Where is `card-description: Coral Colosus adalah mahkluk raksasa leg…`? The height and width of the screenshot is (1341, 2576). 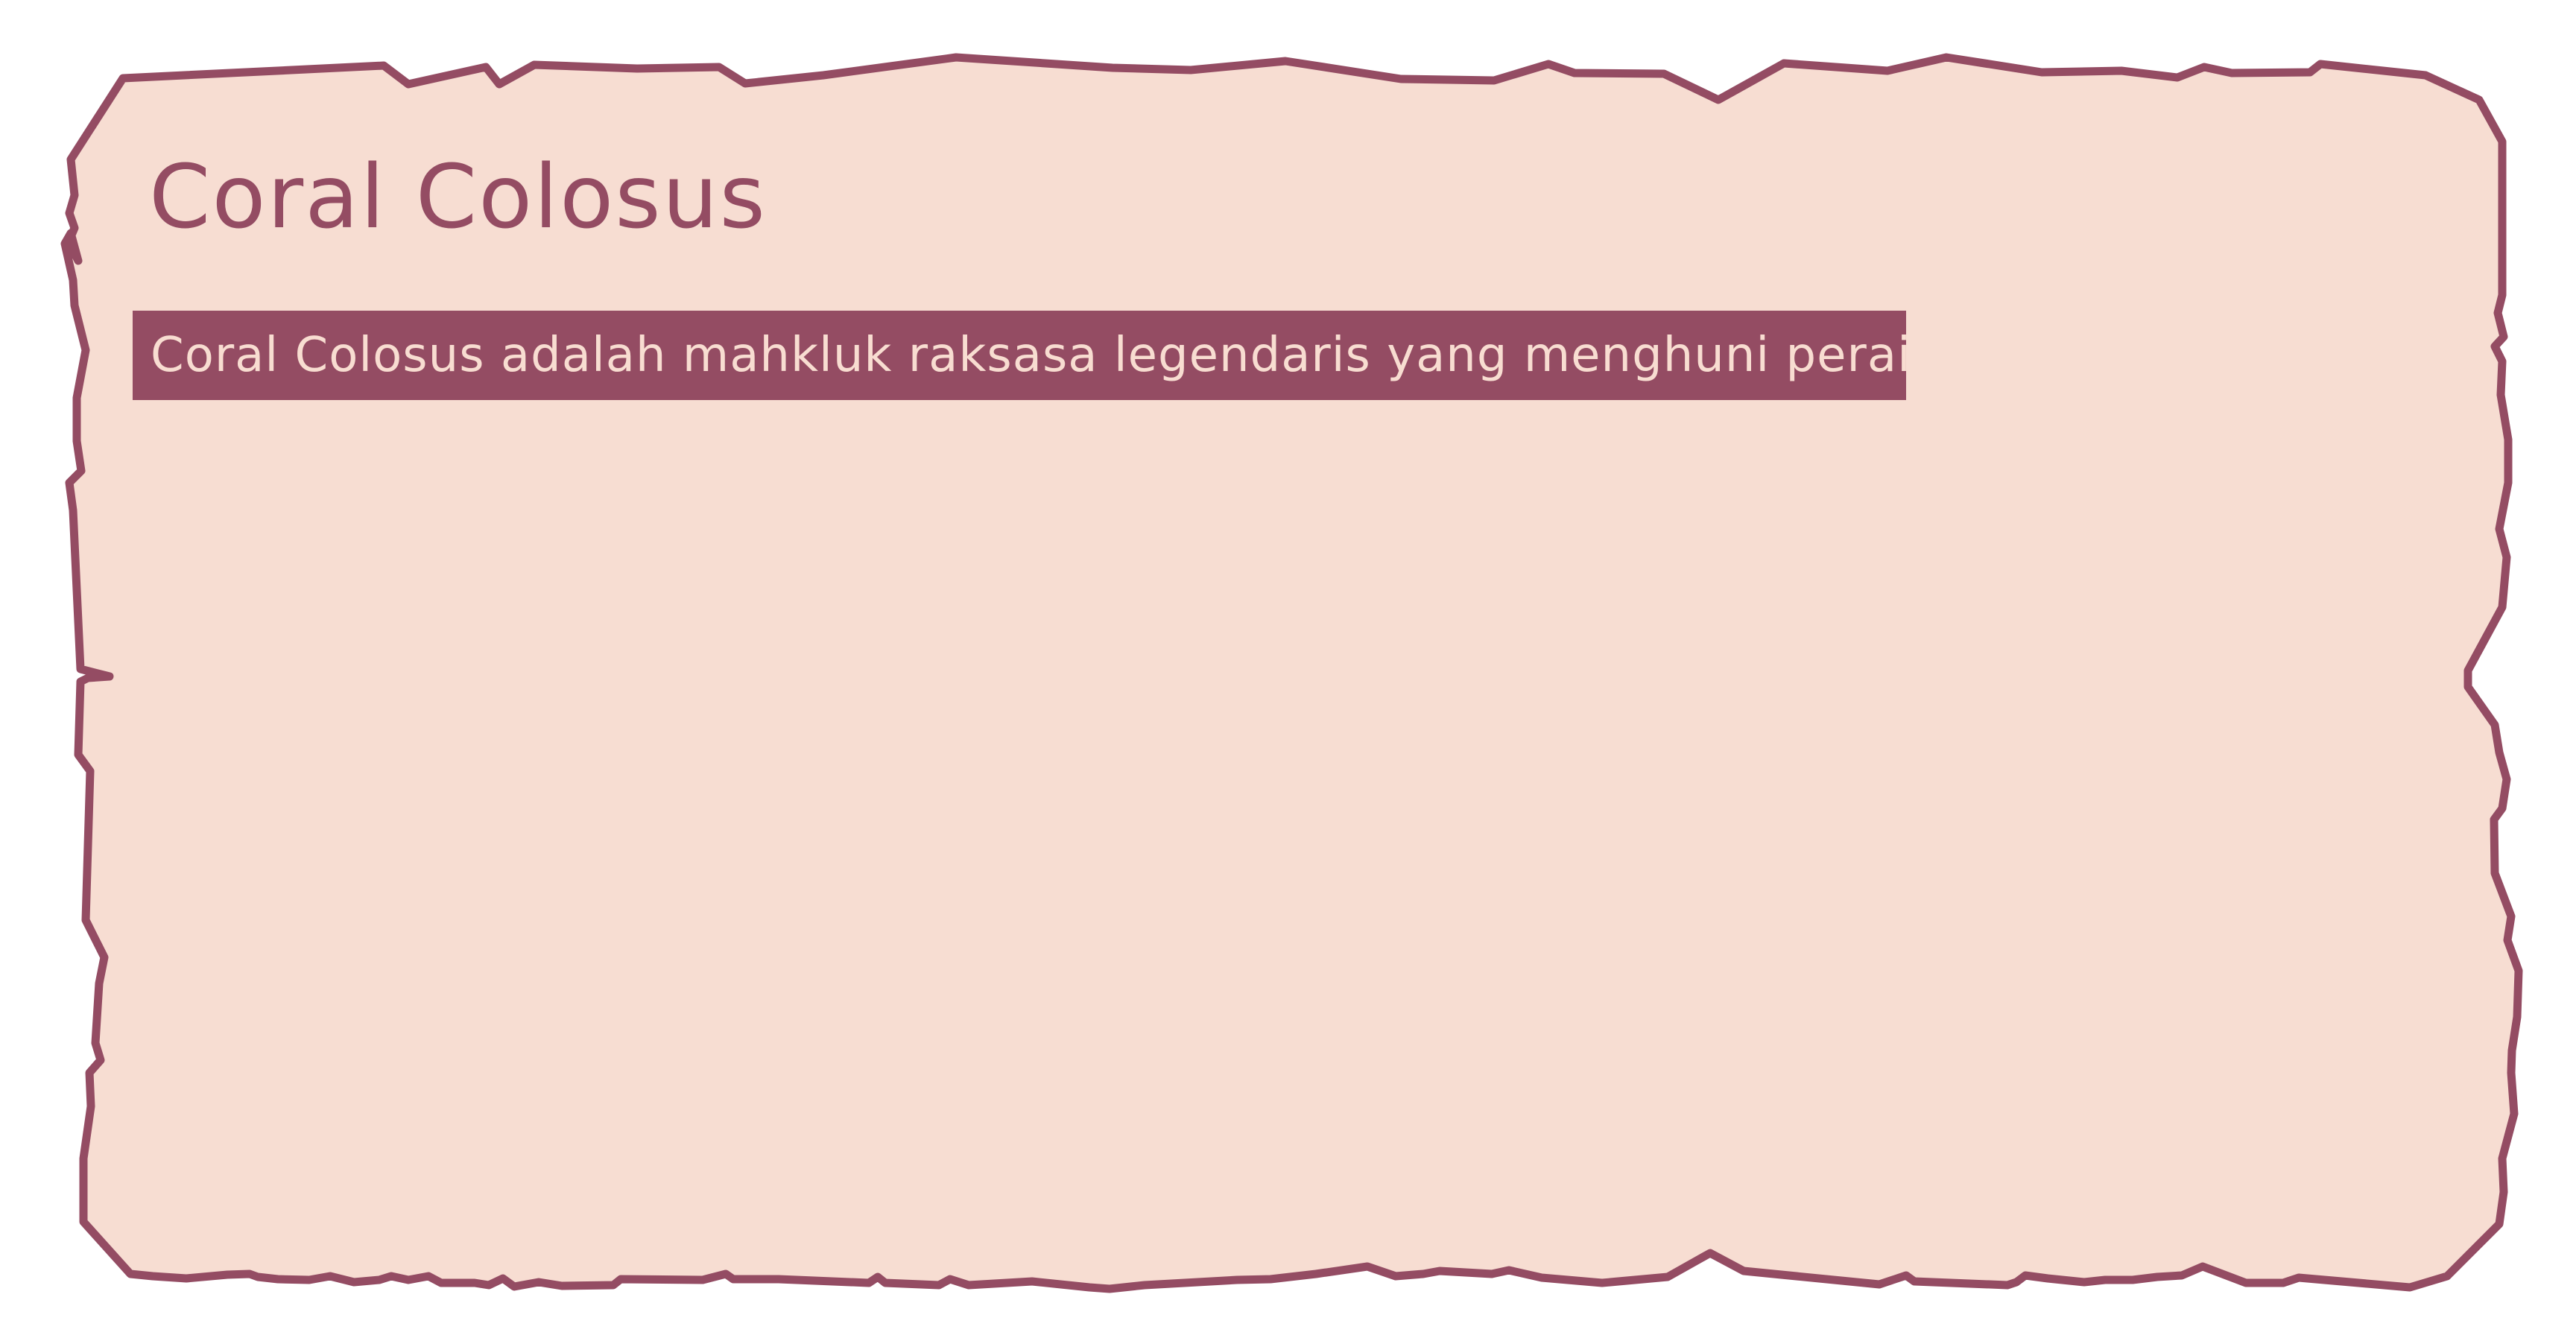
card-description: Coral Colosus adalah mahkluk raksasa leg… is located at coordinates (1019, 355).